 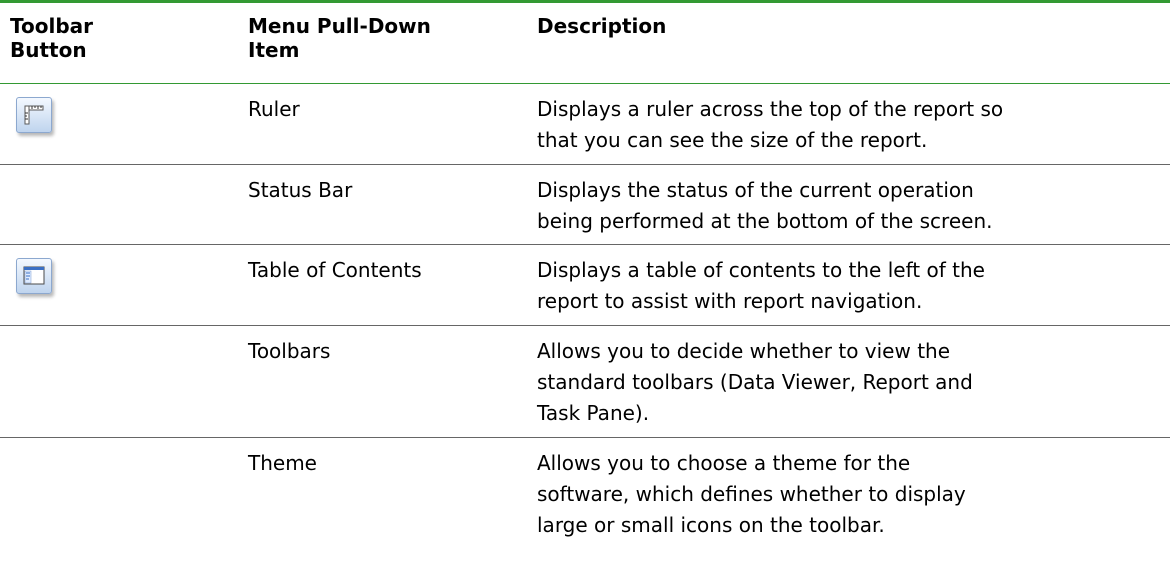 What do you see at coordinates (48, 50) in the screenshot?
I see `header-toolbar-button-line-2: Button` at bounding box center [48, 50].